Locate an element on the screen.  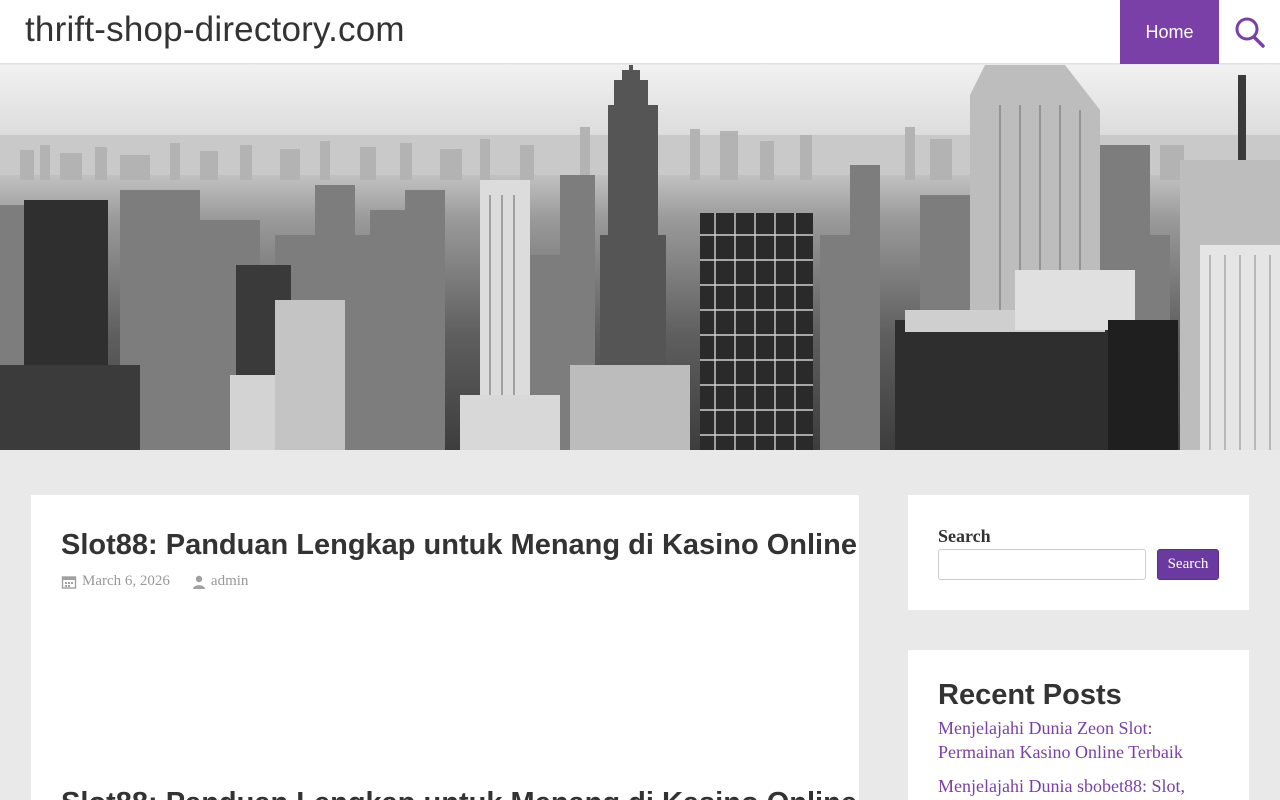
post-date-text: March 6, 2026 is located at coordinates (126, 581).